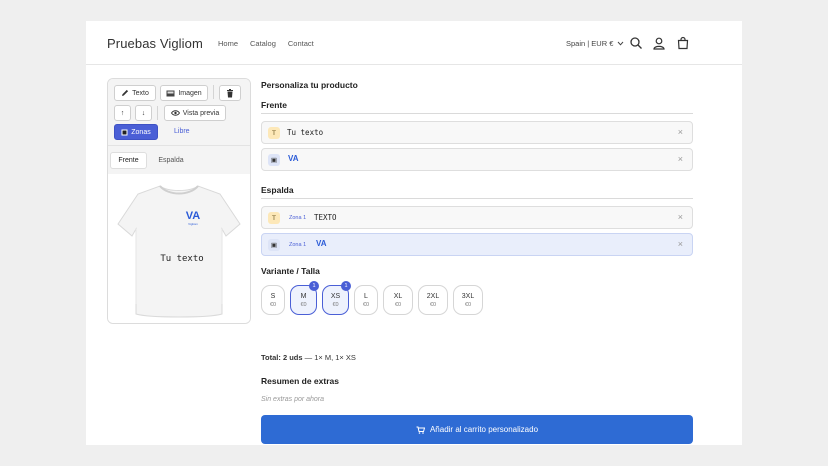 The width and height of the screenshot is (828, 466). What do you see at coordinates (140, 93) in the screenshot?
I see `add-text-label: Texto` at bounding box center [140, 93].